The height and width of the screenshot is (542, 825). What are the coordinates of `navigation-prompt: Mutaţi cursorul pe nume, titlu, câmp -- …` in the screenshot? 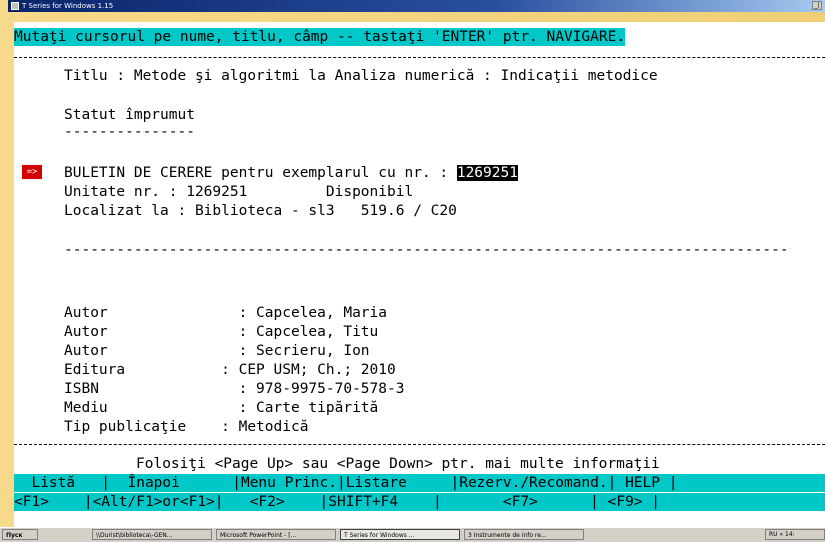 It's located at (320, 37).